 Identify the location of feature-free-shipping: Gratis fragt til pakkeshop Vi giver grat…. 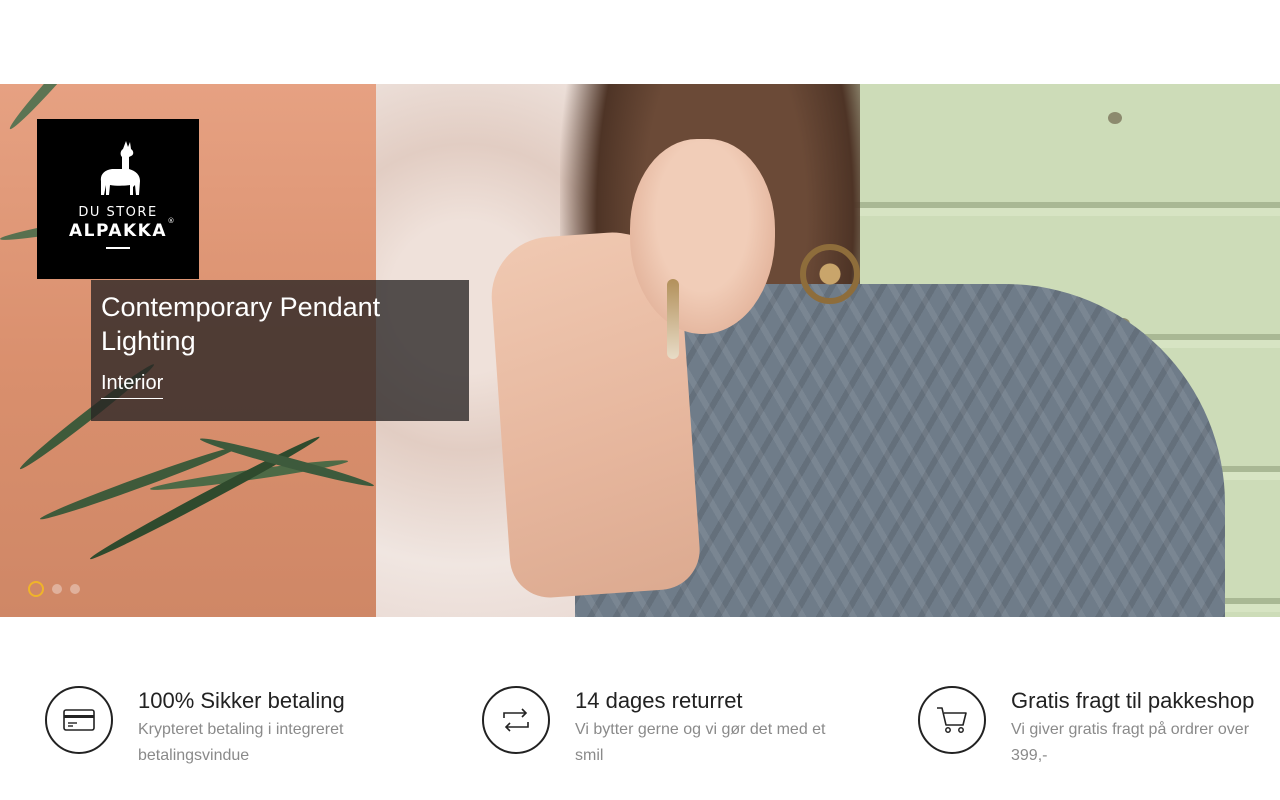
(1086, 727).